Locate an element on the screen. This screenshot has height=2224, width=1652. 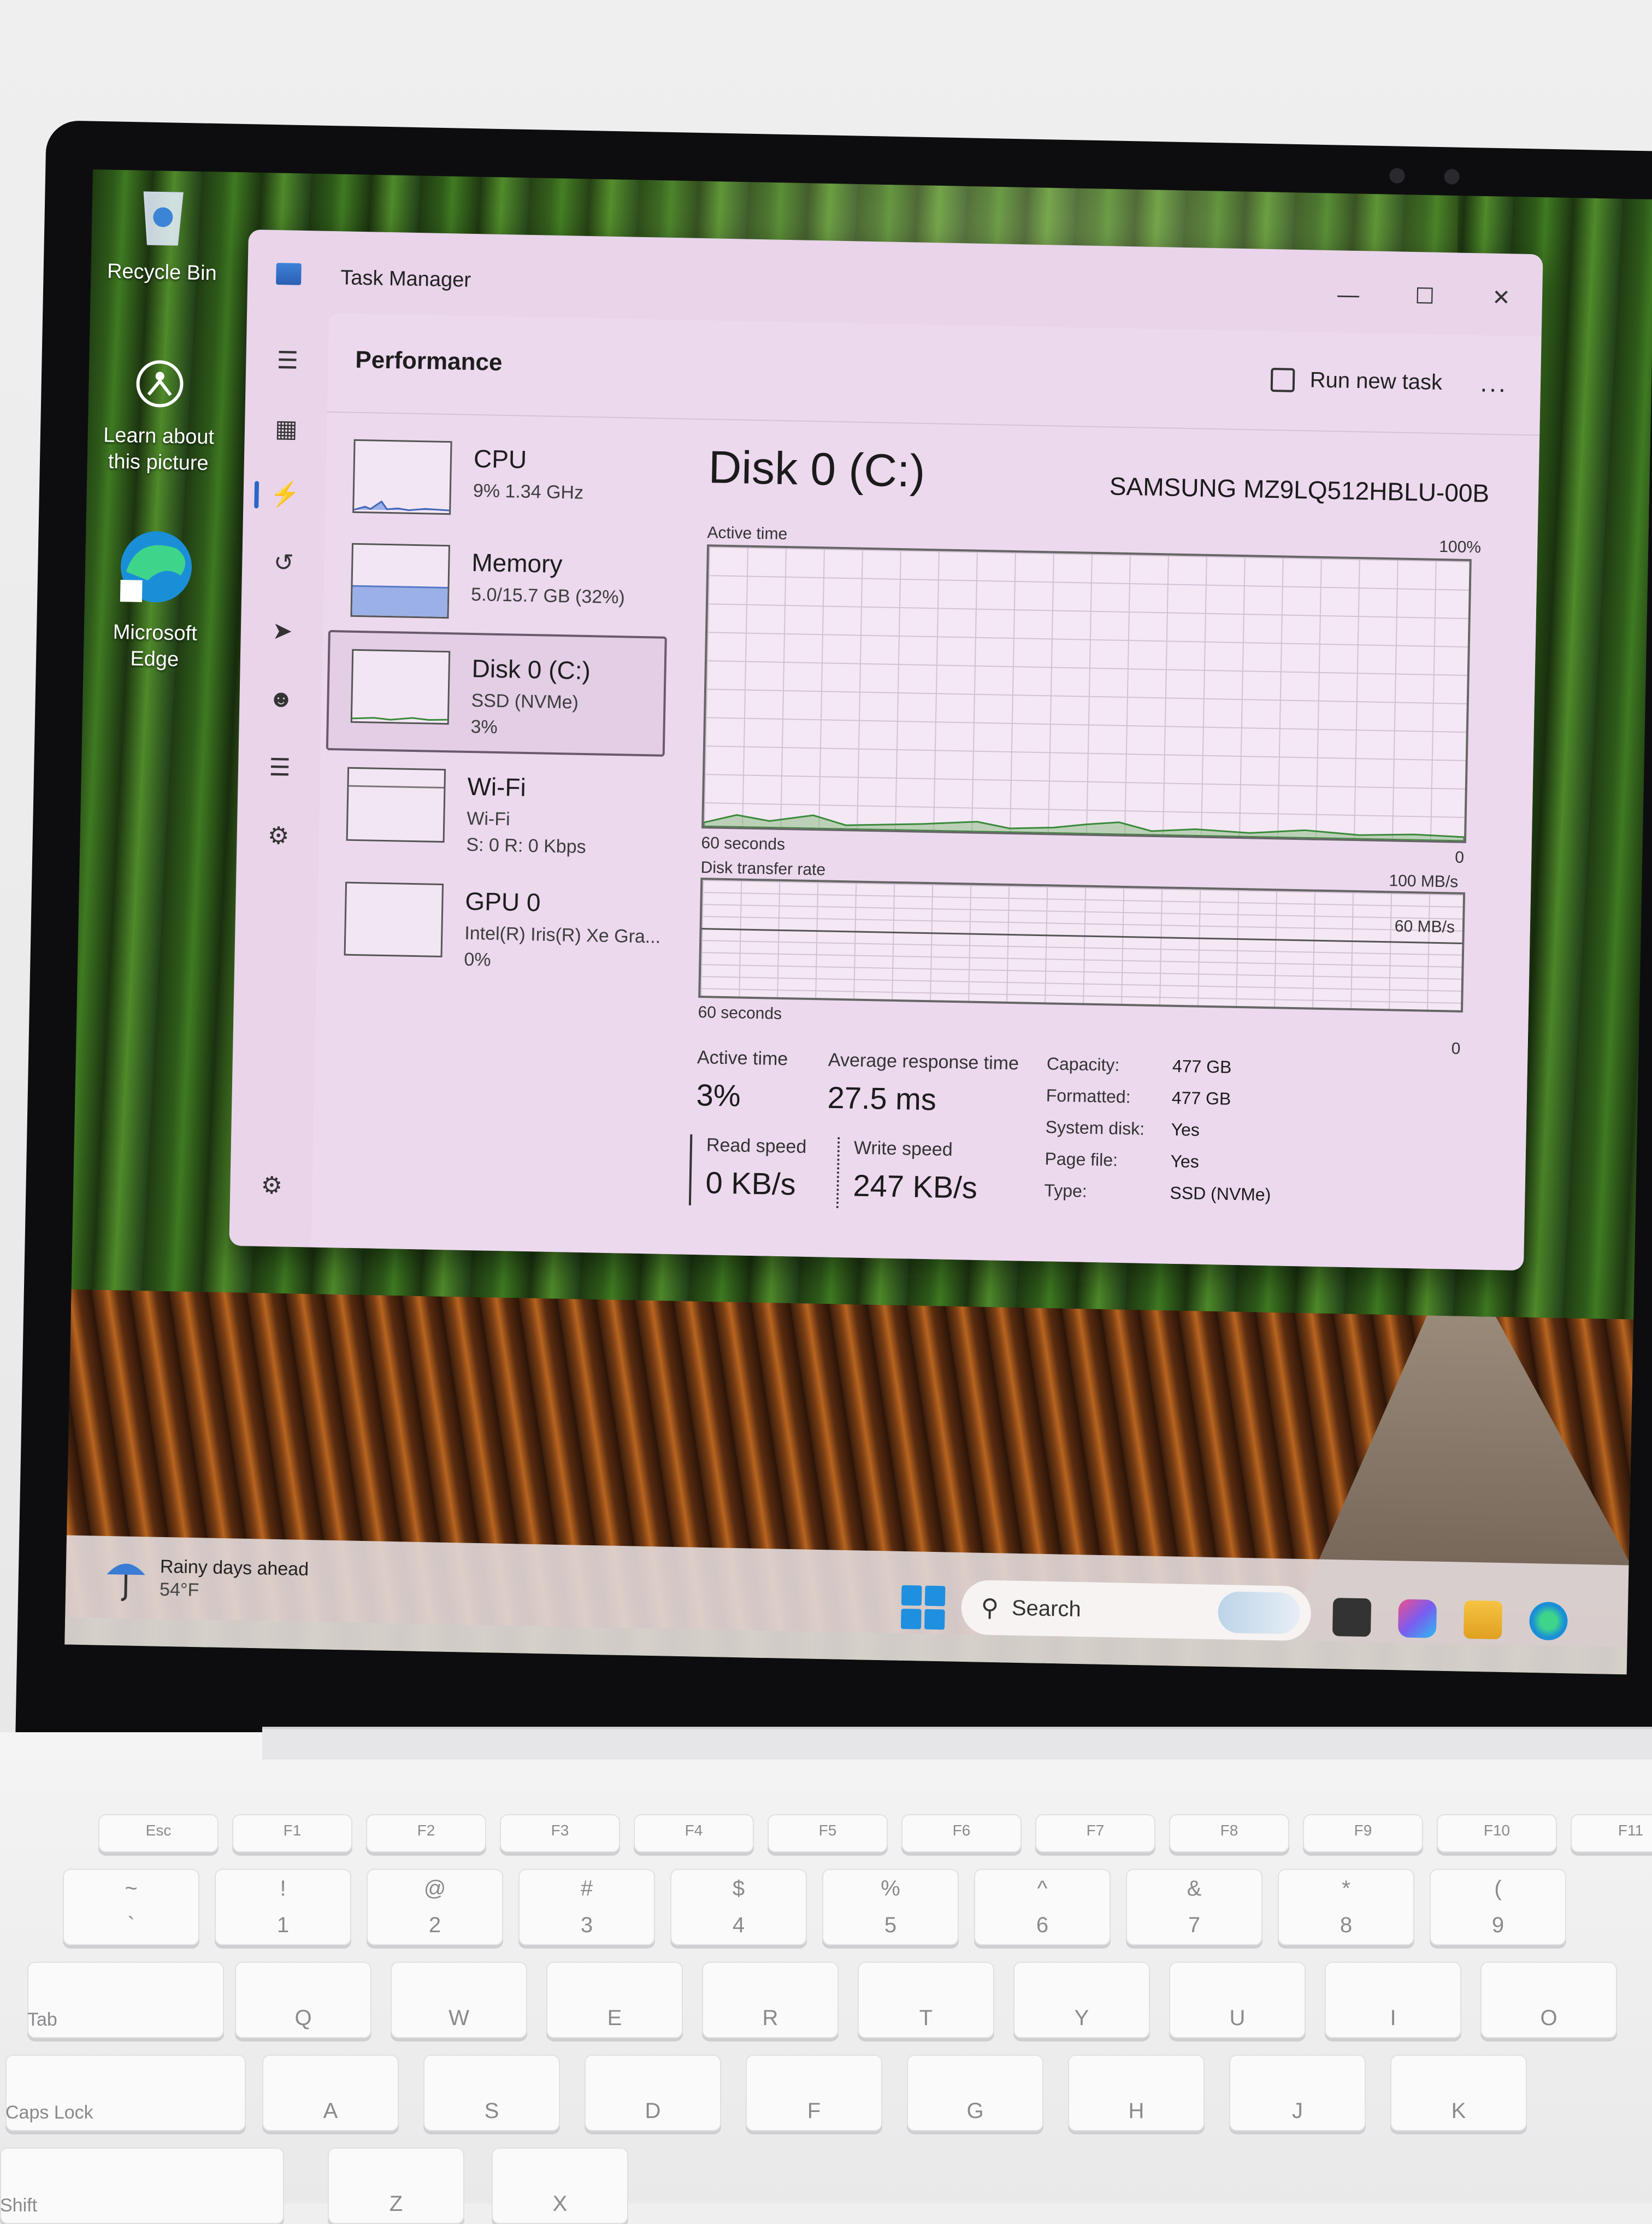
key-caps-lock: Caps Lock is located at coordinates (125, 2093).